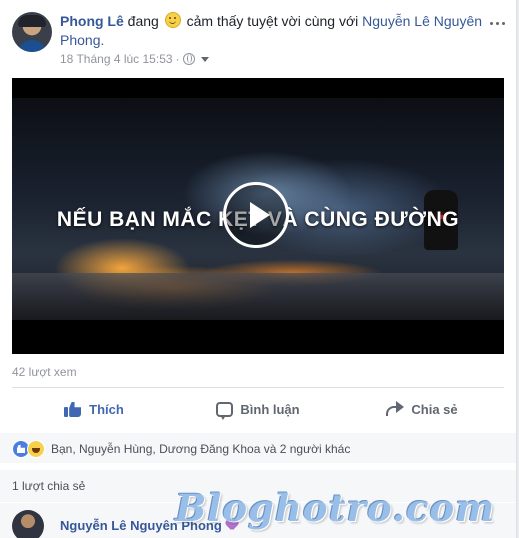 This screenshot has height=538, width=519. I want to click on author-name: Phong Lê, so click(92, 21).